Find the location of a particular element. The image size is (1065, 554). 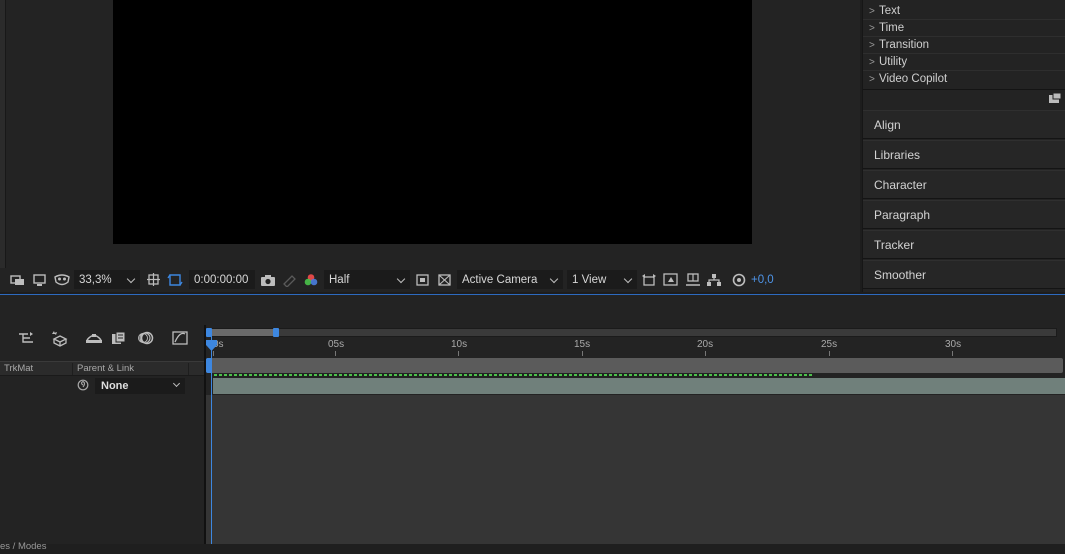

effect-category-transition: > Transition is located at coordinates (964, 45).